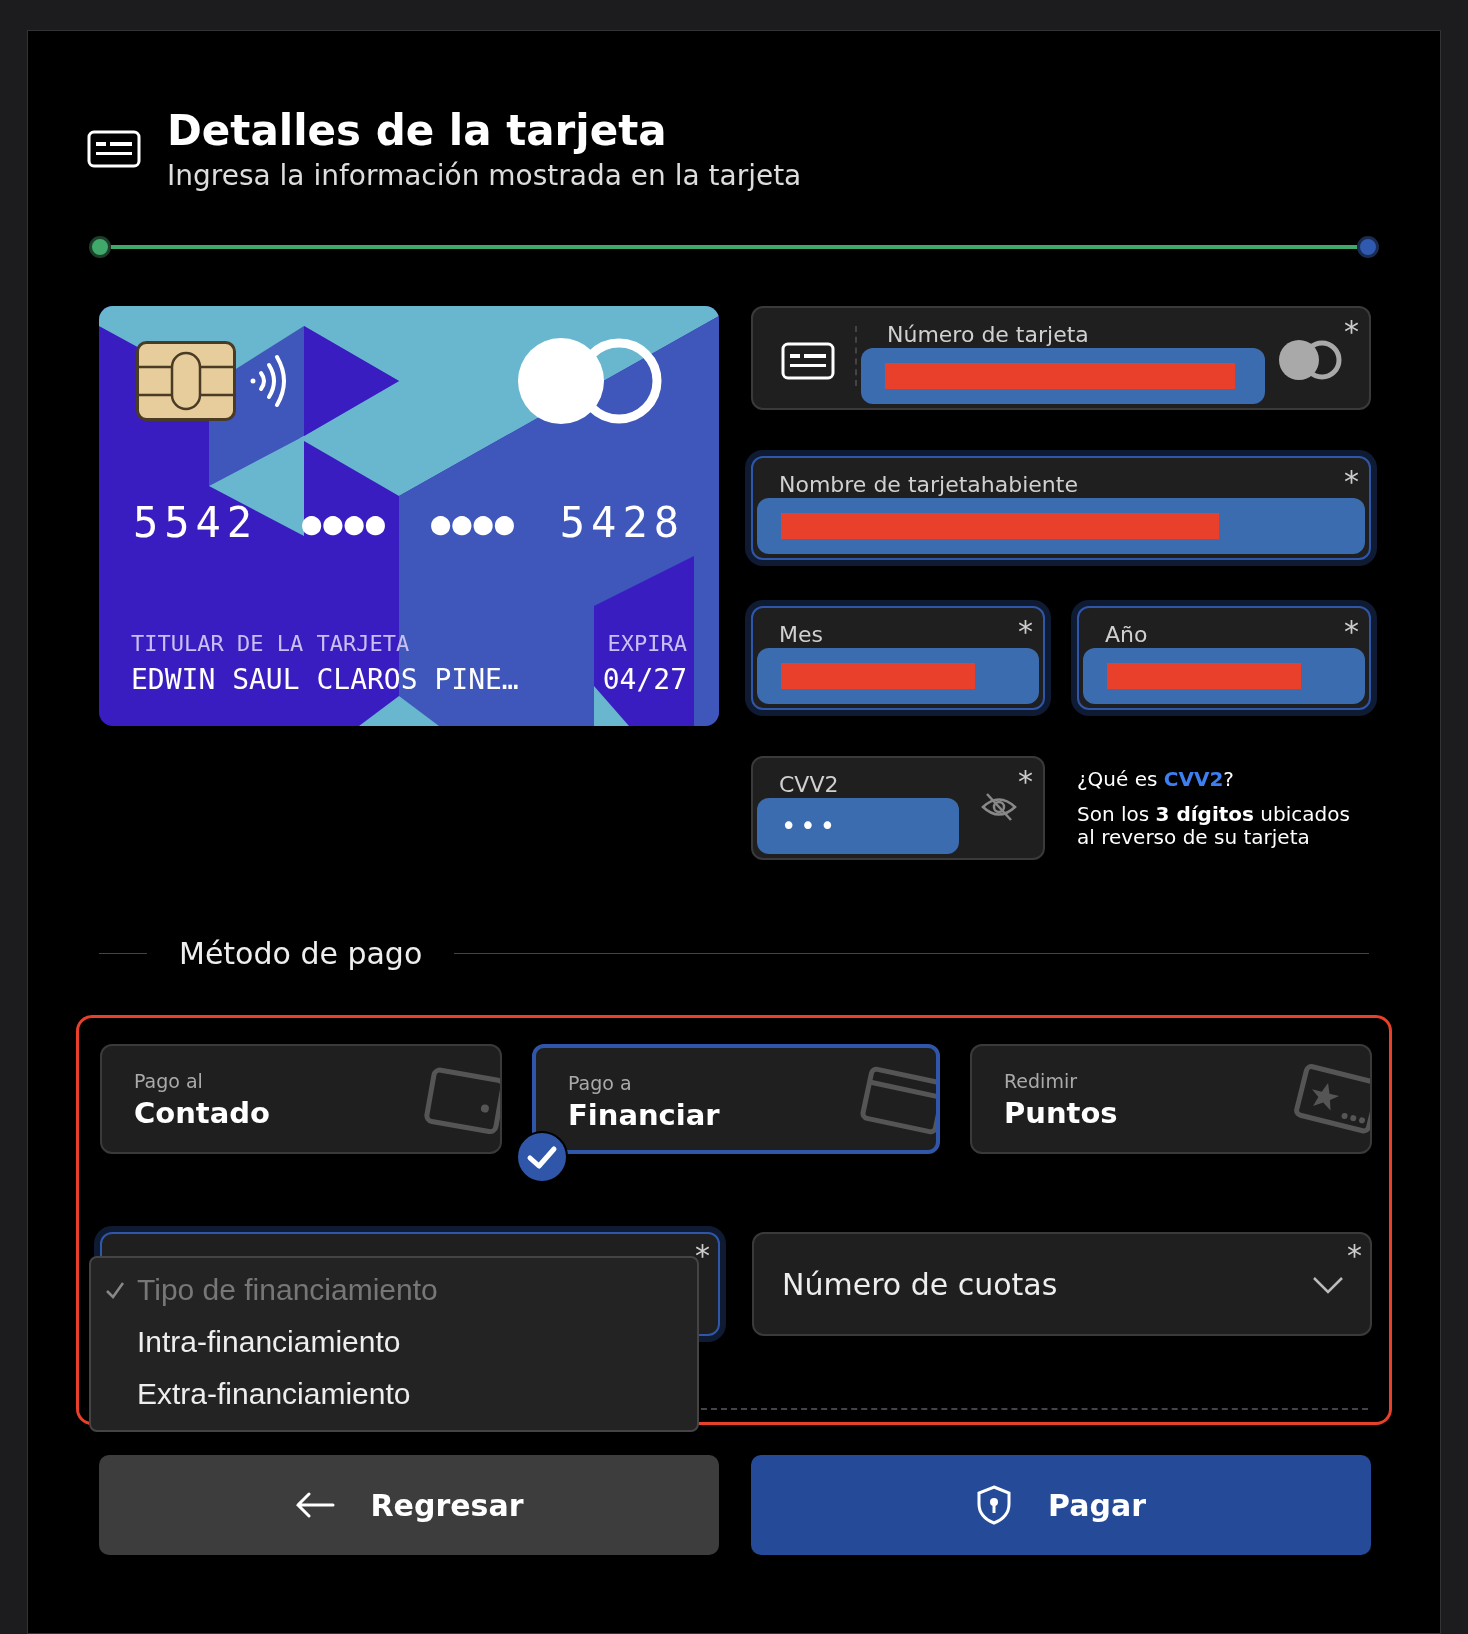  What do you see at coordinates (988, 334) in the screenshot?
I see `field-label: Número de tarjeta` at bounding box center [988, 334].